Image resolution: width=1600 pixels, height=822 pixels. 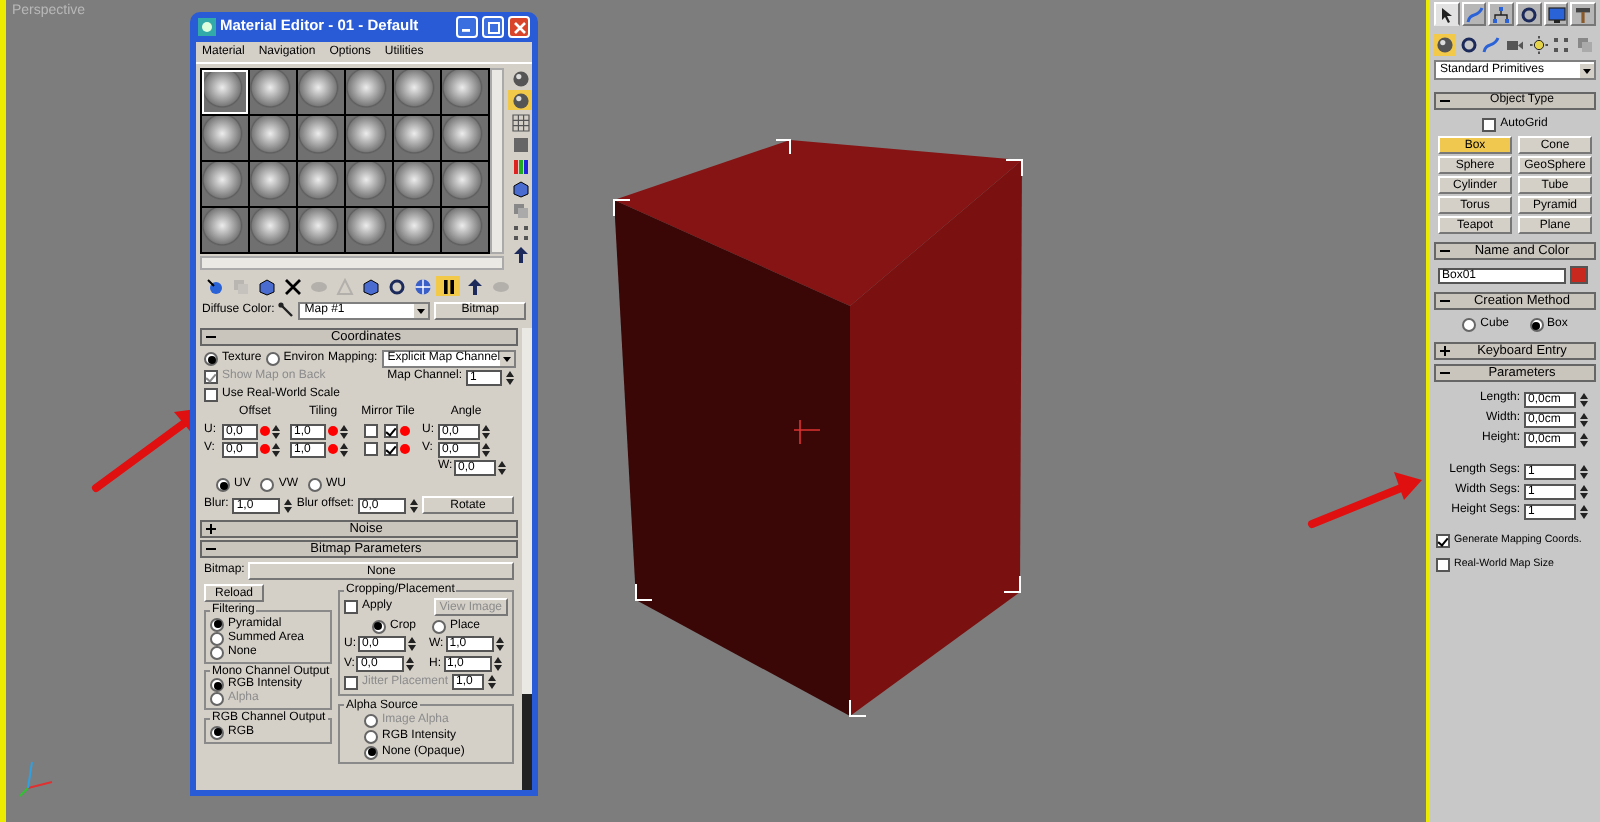 What do you see at coordinates (36, 779) in the screenshot?
I see `axis-tripod-icon` at bounding box center [36, 779].